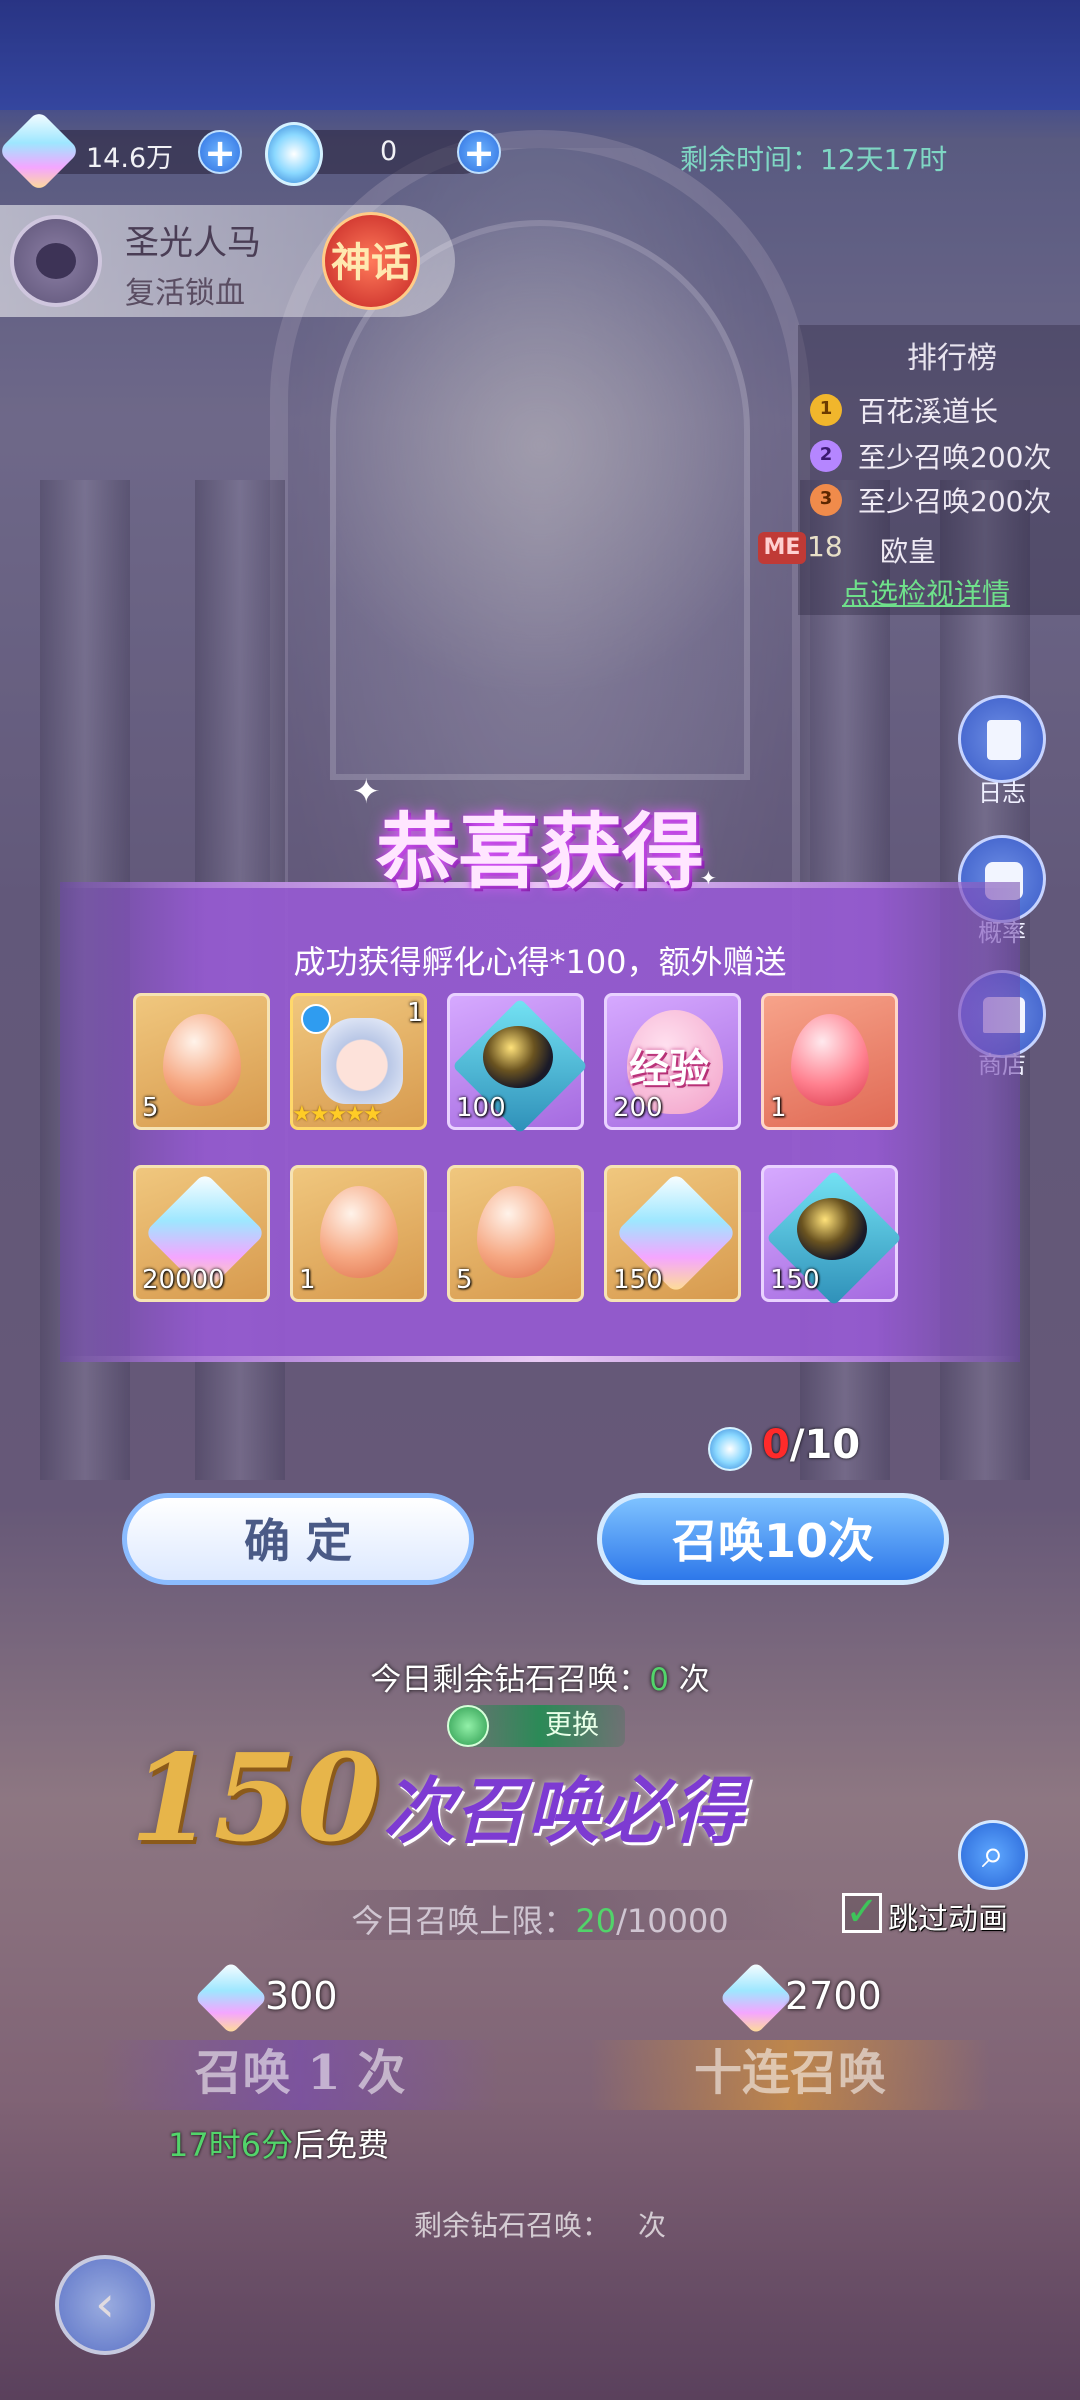 This screenshot has width=1080, height=2400. I want to click on reward-item-hero-card: 1 ★★★★★, so click(358, 1061).